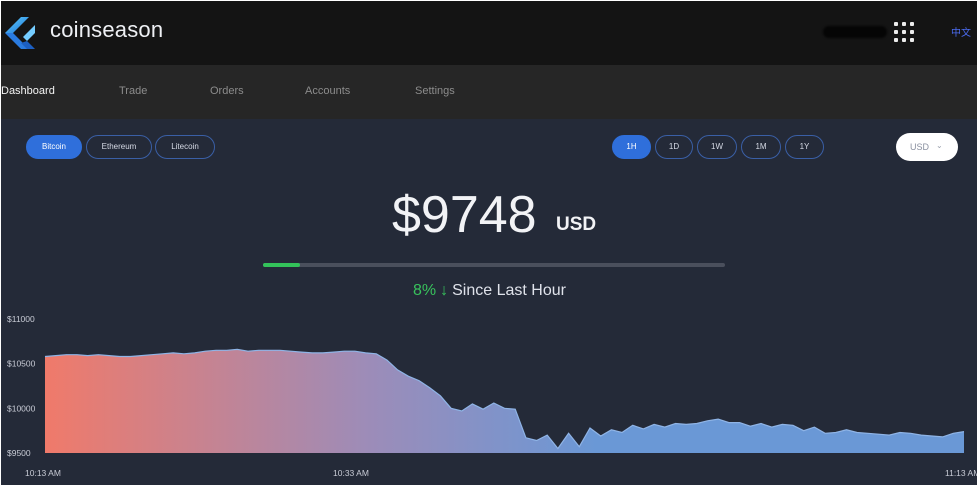  I want to click on change-percent: 8%, so click(425, 290).